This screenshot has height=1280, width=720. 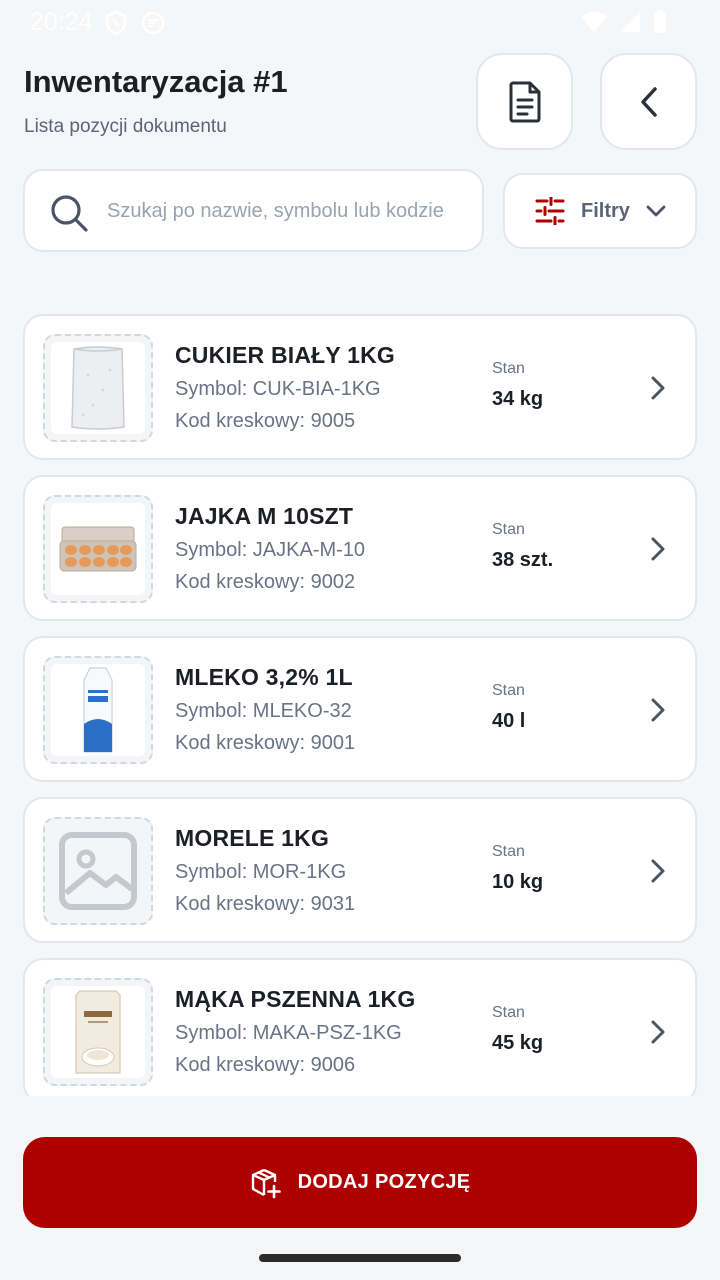 What do you see at coordinates (288, 1033) in the screenshot?
I see `product-symbol: Symbol: MAKA-PSZ-1KG` at bounding box center [288, 1033].